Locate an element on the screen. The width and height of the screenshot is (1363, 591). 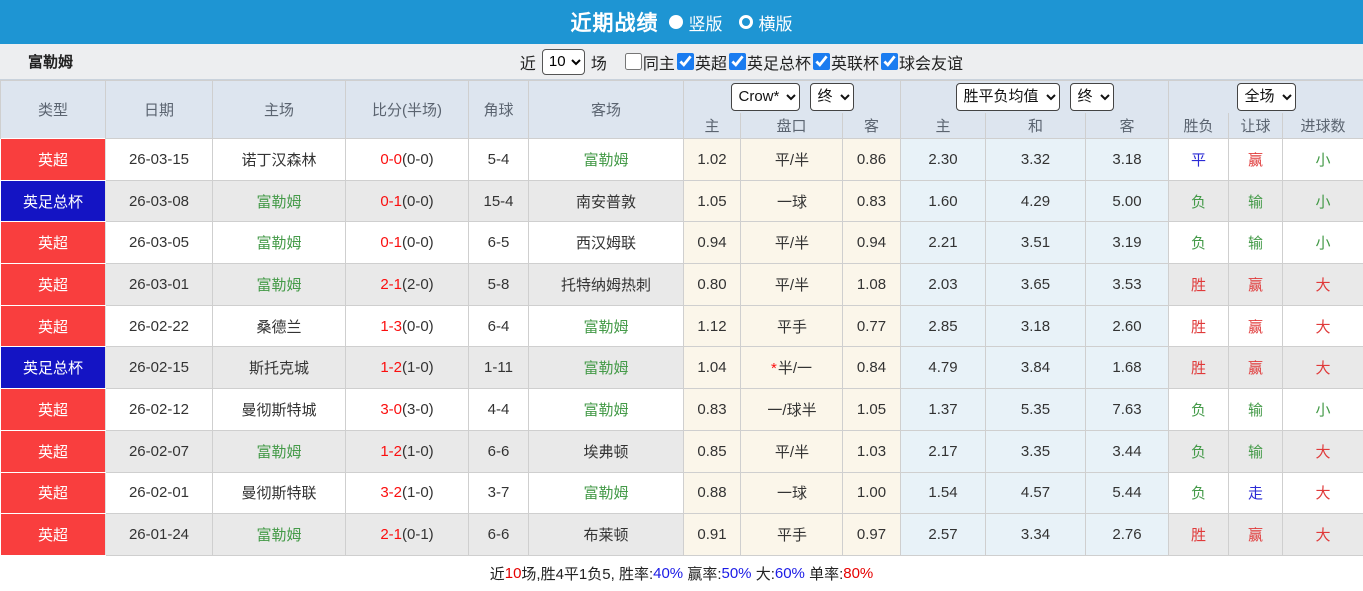
summary-segment: 场,胜4平1负5, 胜率: is located at coordinates (587, 575).